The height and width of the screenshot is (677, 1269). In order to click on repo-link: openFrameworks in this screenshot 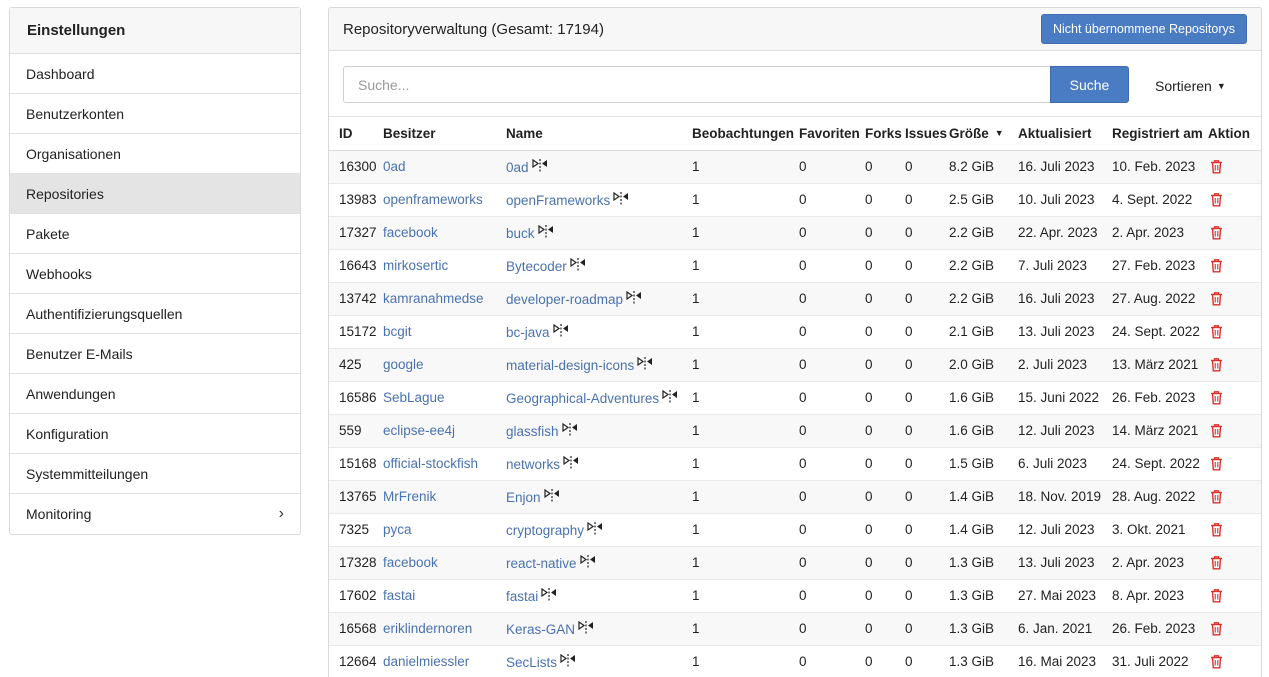, I will do `click(558, 200)`.